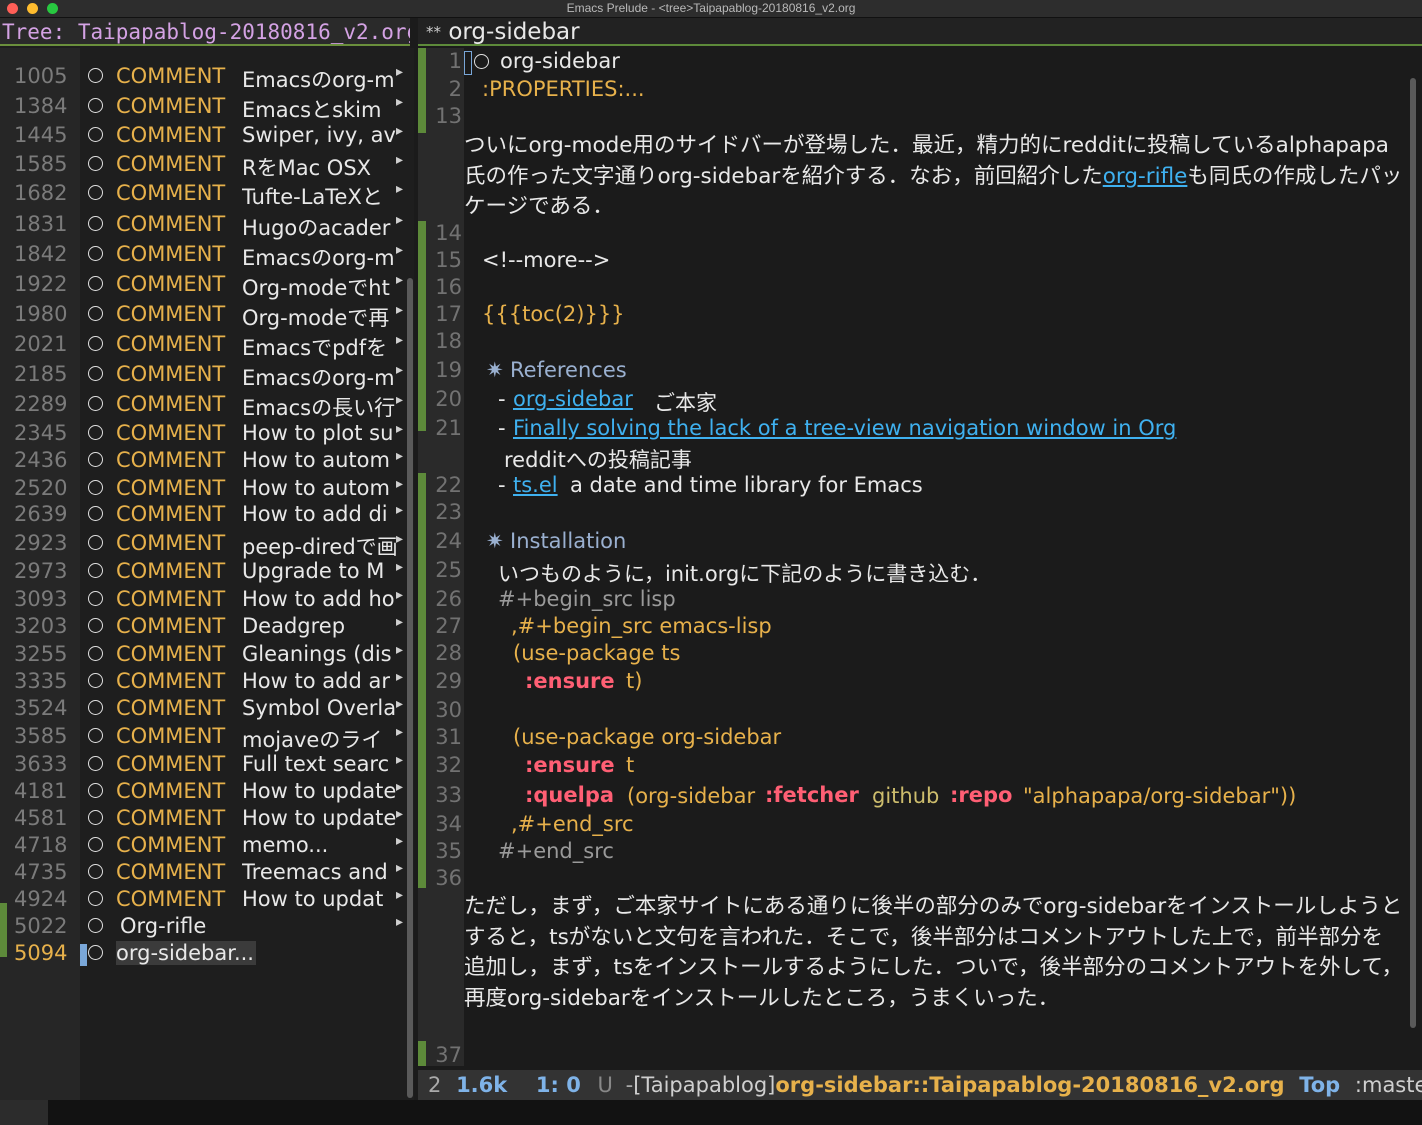 This screenshot has width=1422, height=1125. What do you see at coordinates (41, 284) in the screenshot?
I see `line-number: 1922` at bounding box center [41, 284].